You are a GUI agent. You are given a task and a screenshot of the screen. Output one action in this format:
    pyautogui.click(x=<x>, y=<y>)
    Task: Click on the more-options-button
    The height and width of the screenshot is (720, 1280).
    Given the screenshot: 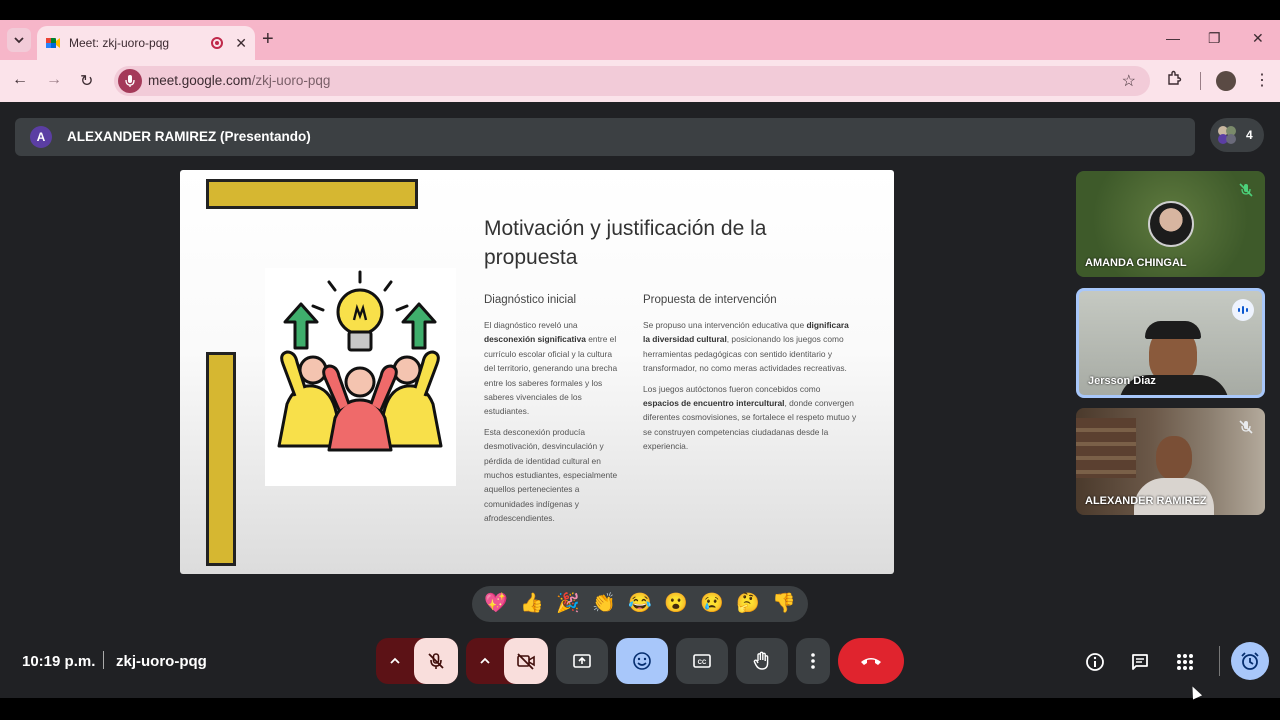 What is the action you would take?
    pyautogui.click(x=813, y=661)
    